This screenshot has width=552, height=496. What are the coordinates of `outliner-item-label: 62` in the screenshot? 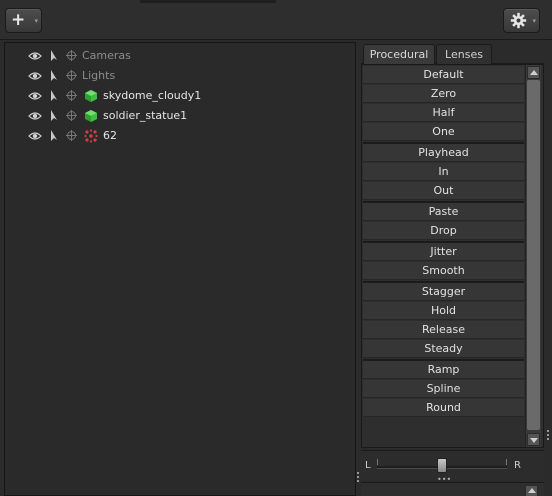 It's located at (110, 135).